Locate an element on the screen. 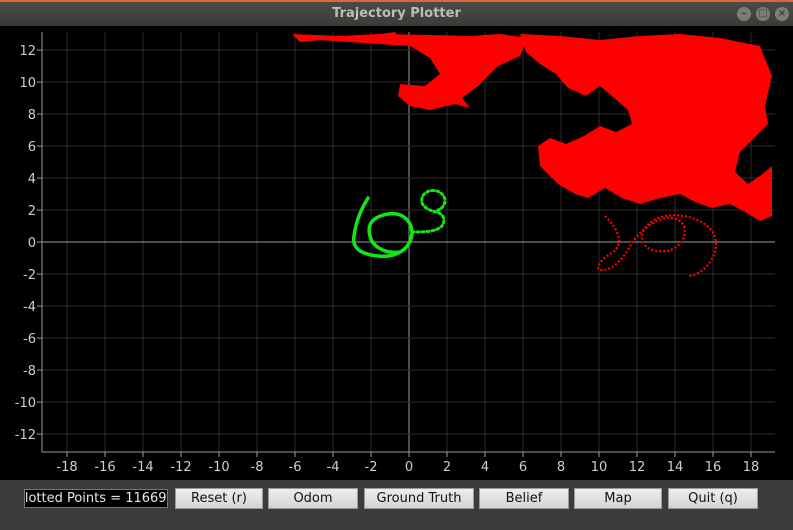  x-tick-label: -16 is located at coordinates (104, 467).